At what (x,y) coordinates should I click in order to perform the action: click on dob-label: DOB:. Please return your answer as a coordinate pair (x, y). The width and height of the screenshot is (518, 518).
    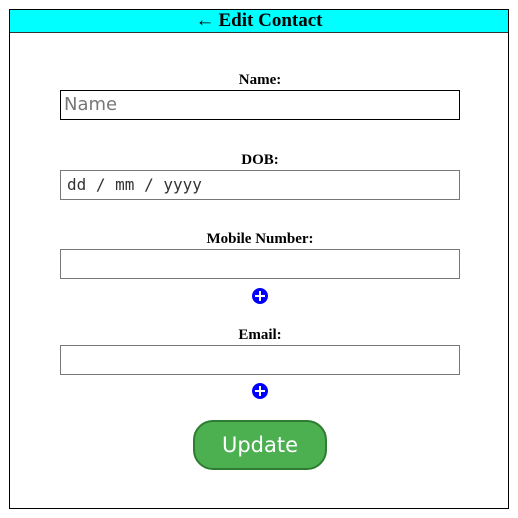
    Looking at the image, I should click on (260, 160).